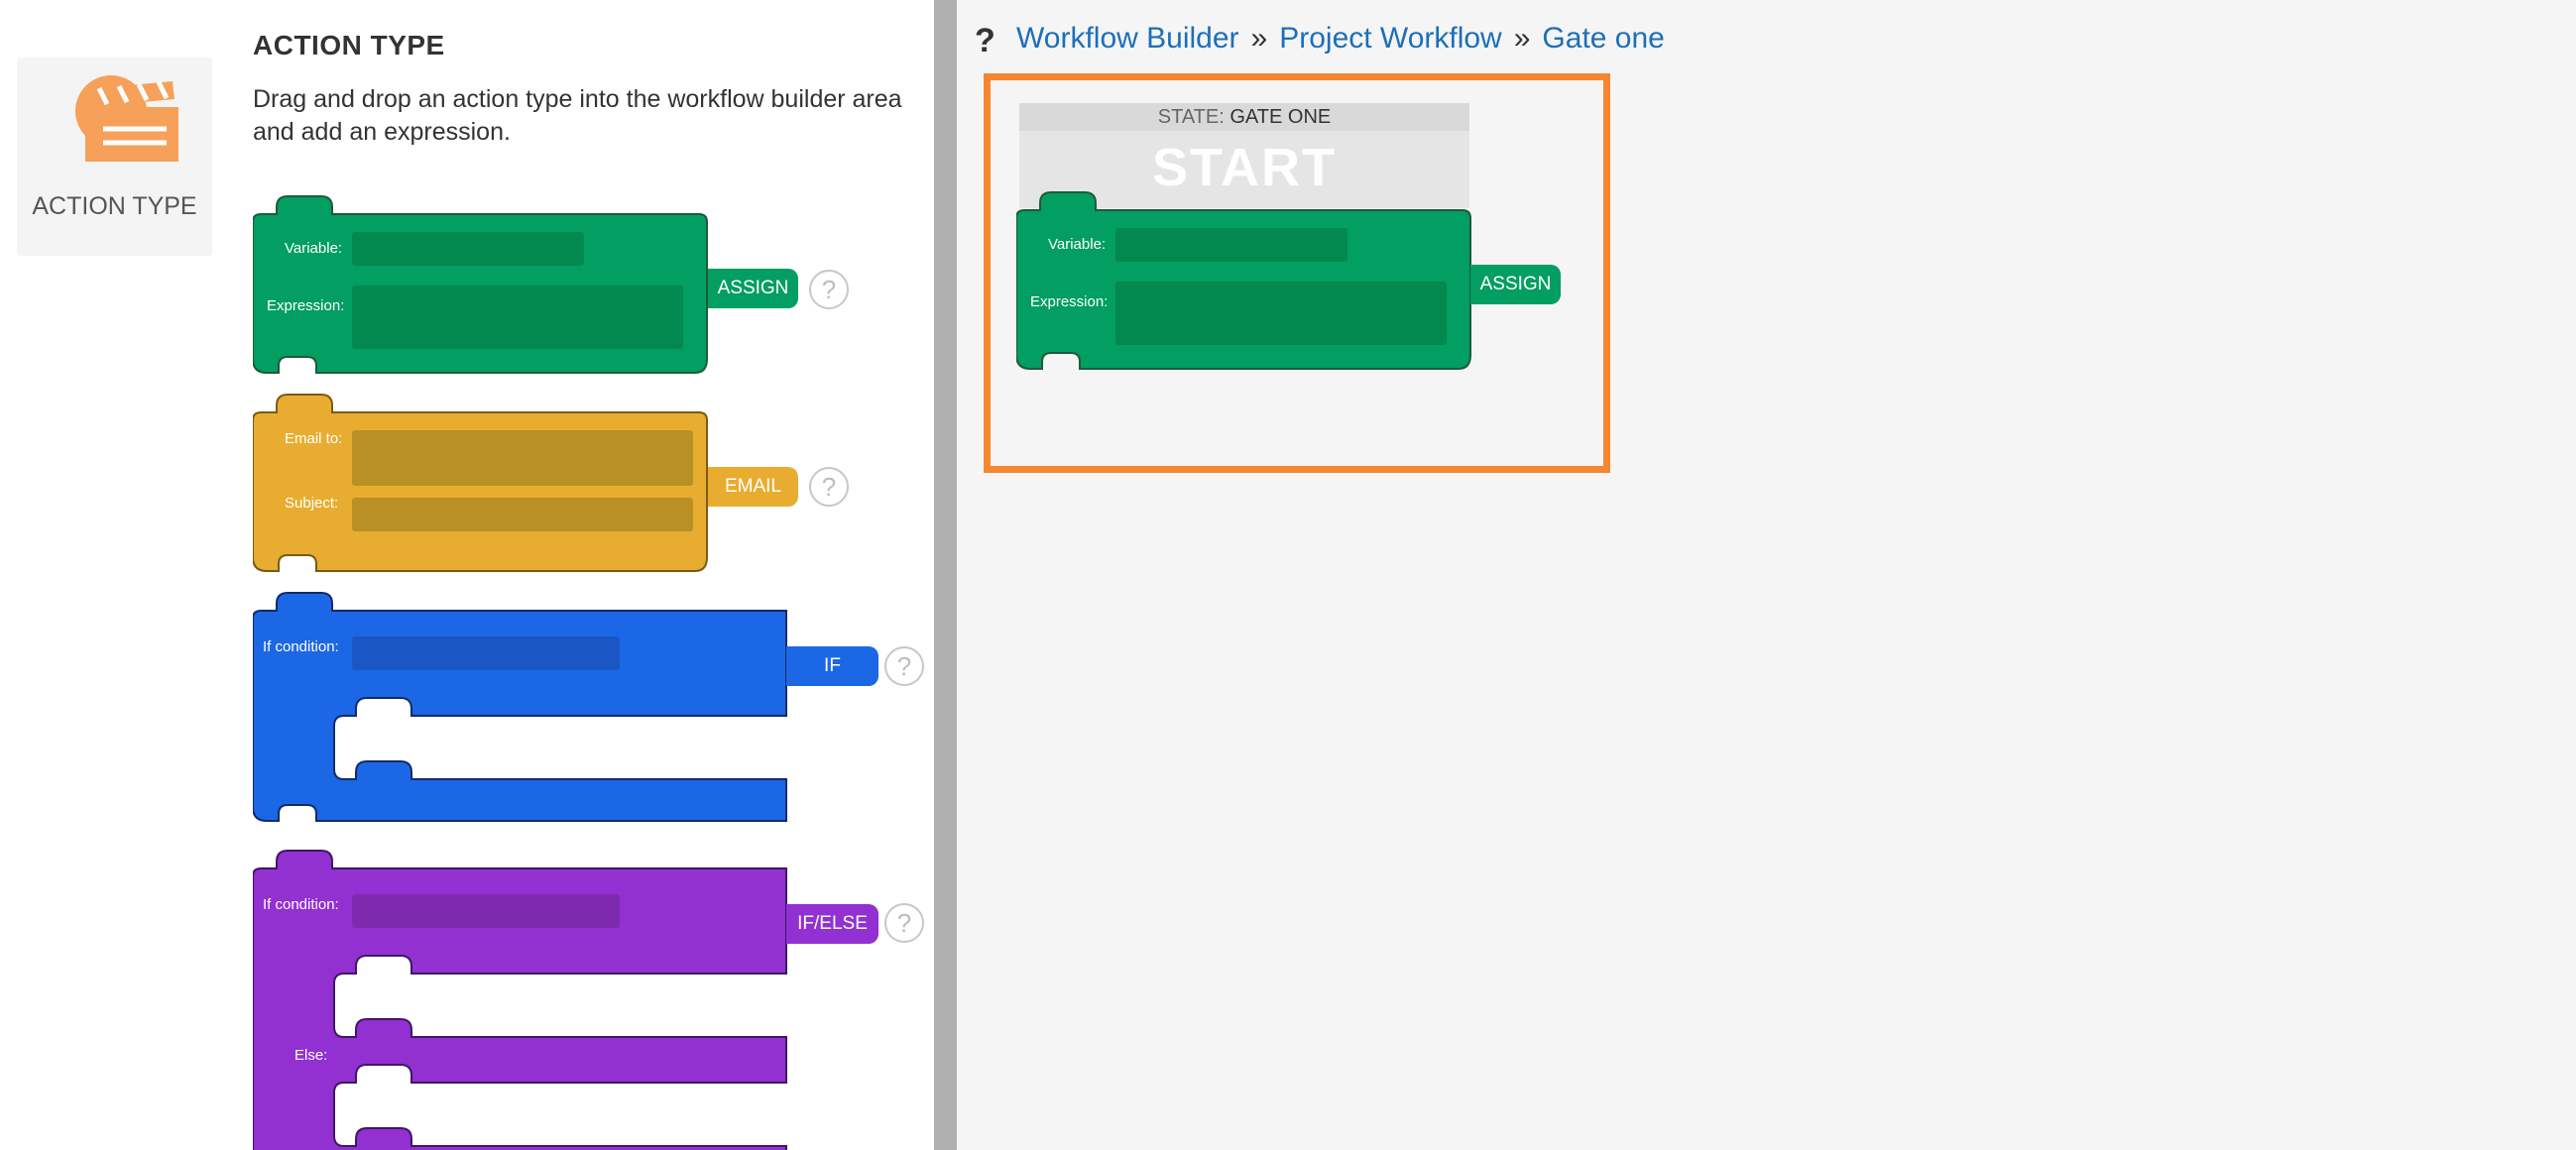  I want to click on if-block-shape, so click(520, 707).